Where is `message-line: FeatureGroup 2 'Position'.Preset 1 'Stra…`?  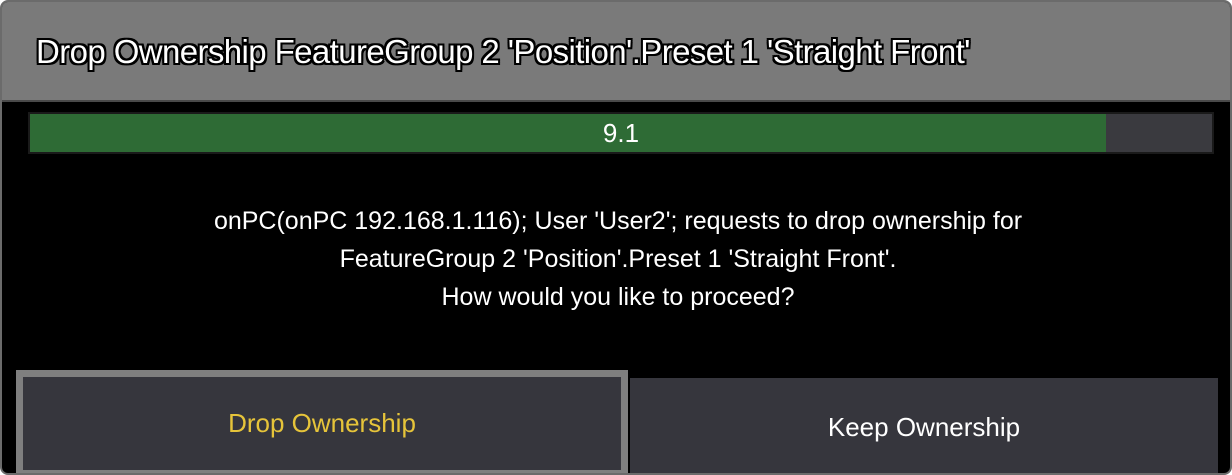
message-line: FeatureGroup 2 'Position'.Preset 1 'Stra… is located at coordinates (618, 259).